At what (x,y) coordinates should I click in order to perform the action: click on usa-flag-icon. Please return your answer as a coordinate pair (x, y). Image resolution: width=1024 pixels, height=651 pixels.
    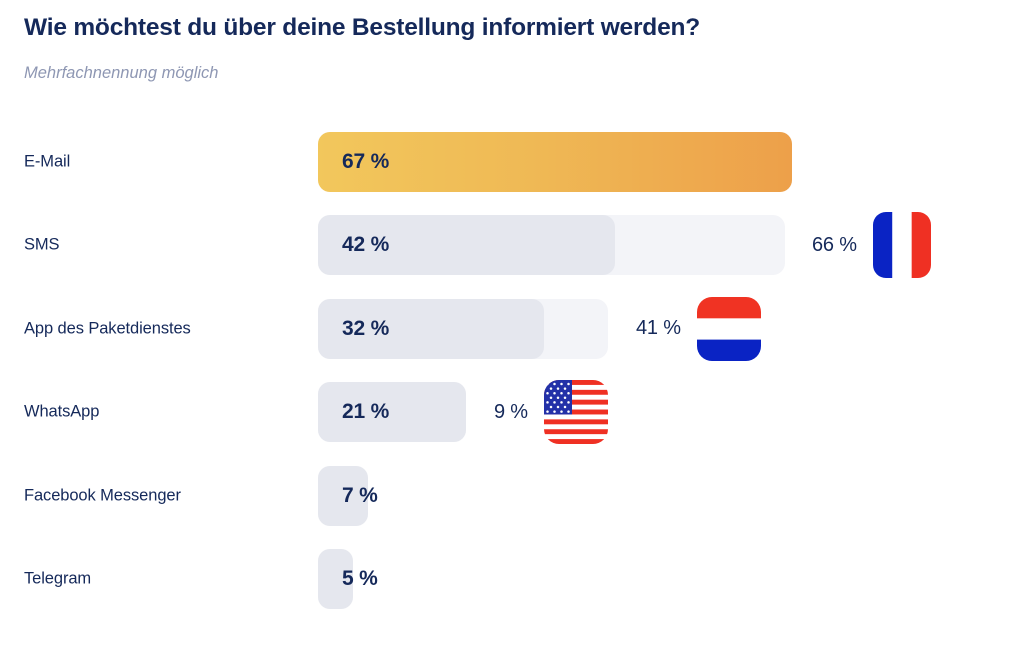
    Looking at the image, I should click on (575, 412).